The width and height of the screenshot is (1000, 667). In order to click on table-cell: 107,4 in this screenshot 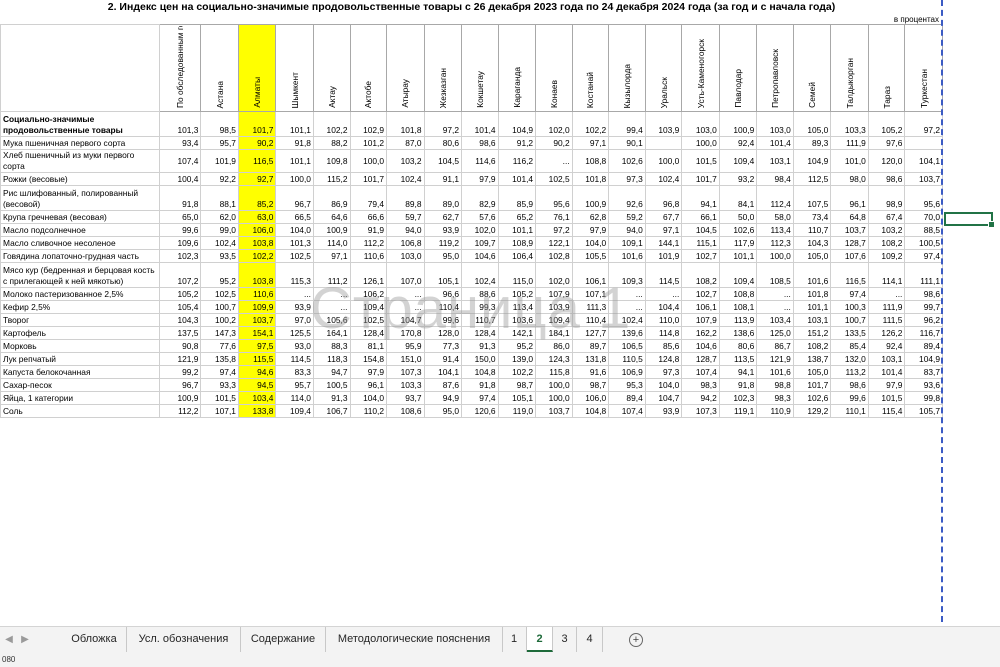, I will do `click(180, 161)`.